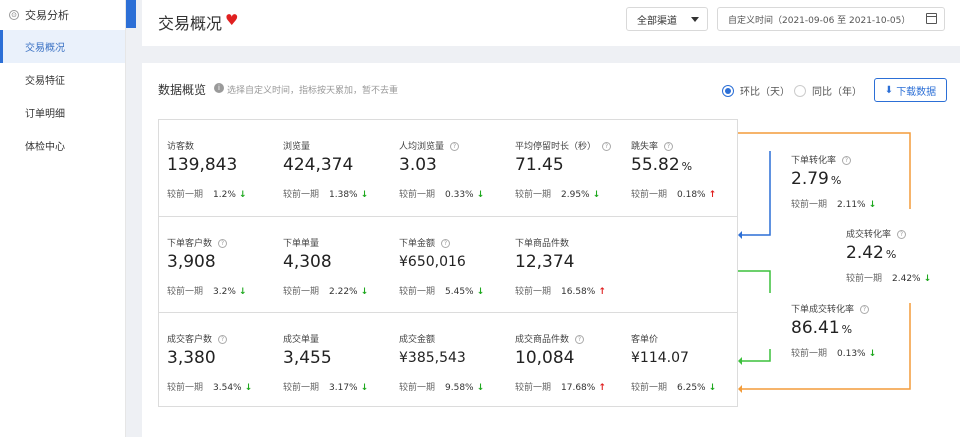  Describe the element at coordinates (539, 165) in the screenshot. I see `metric-value-text: 71.45` at that location.